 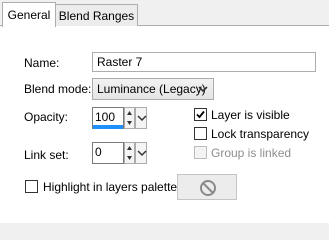 What do you see at coordinates (58, 89) in the screenshot?
I see `blend-mode-label: Blend mode:` at bounding box center [58, 89].